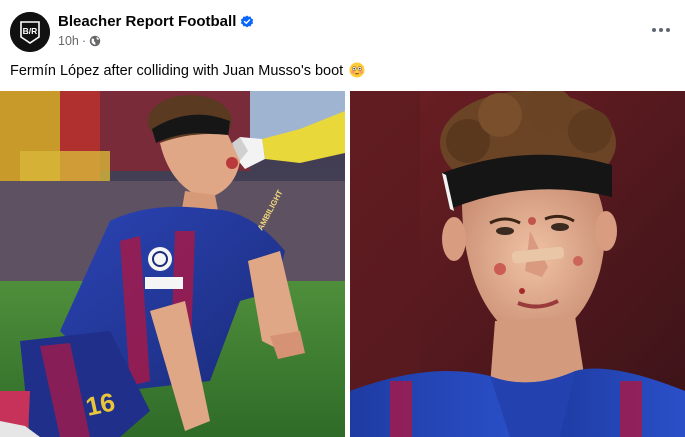 This screenshot has width=685, height=437. I want to click on page-name: Bleacher Report Football, so click(147, 21).